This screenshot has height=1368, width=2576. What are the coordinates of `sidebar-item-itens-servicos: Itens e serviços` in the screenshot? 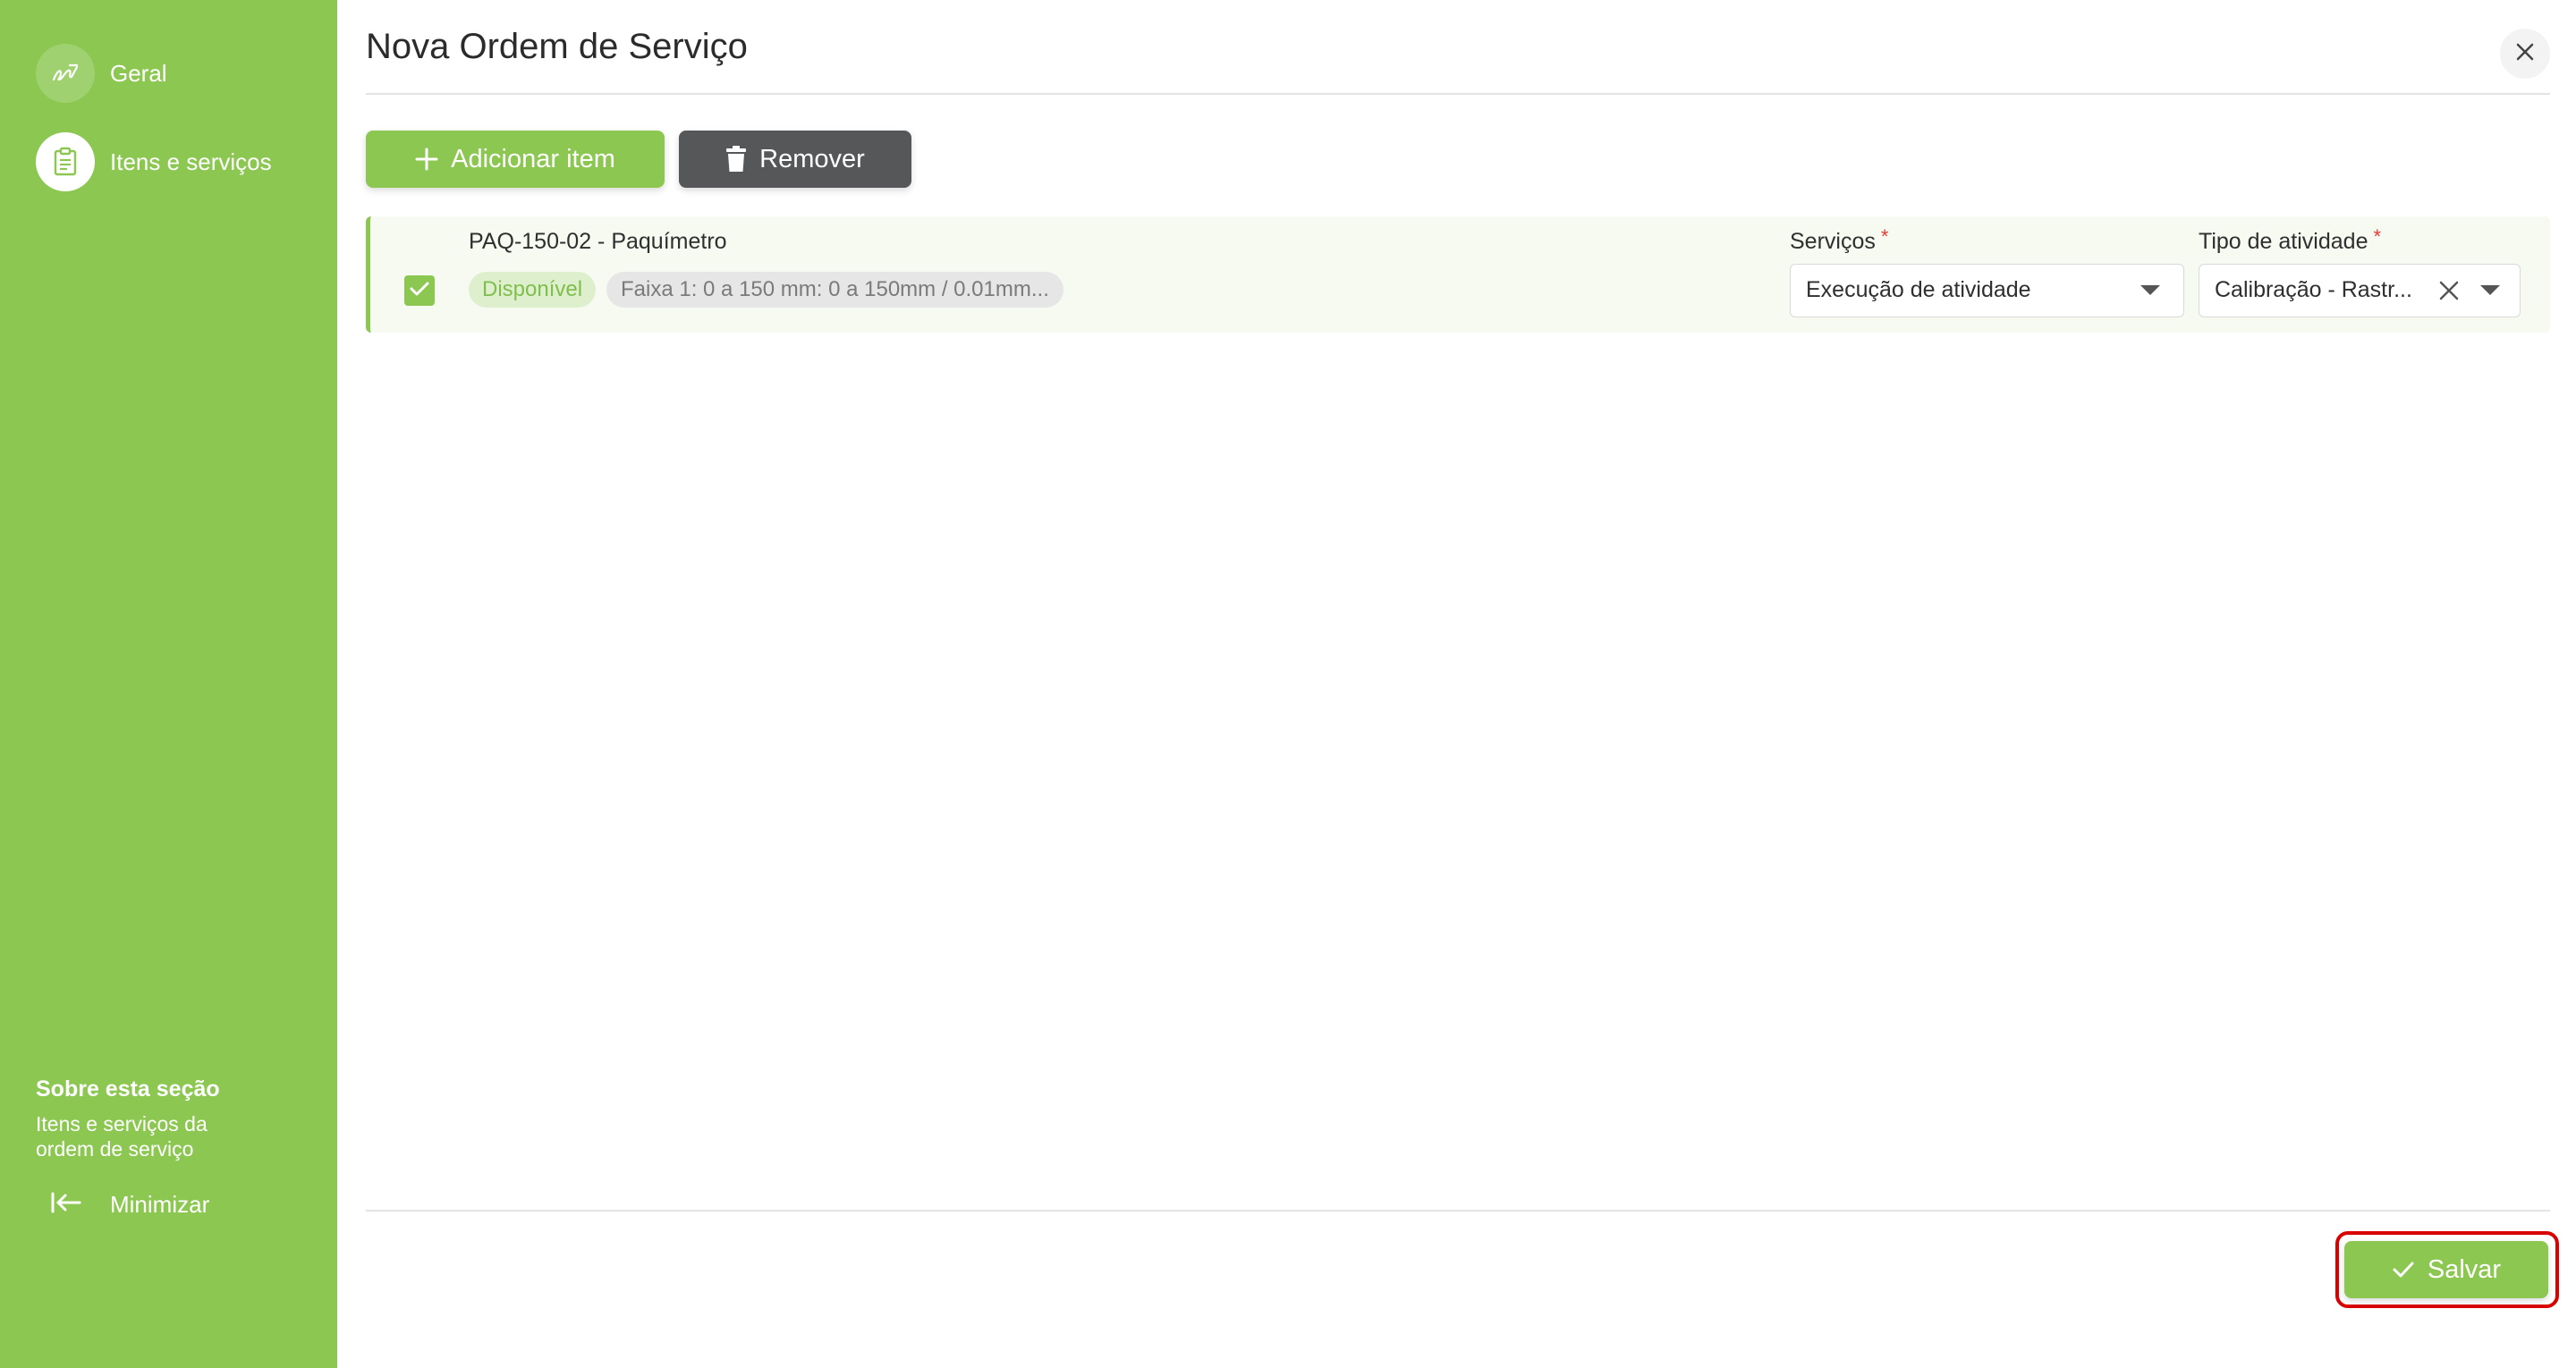 It's located at (154, 161).